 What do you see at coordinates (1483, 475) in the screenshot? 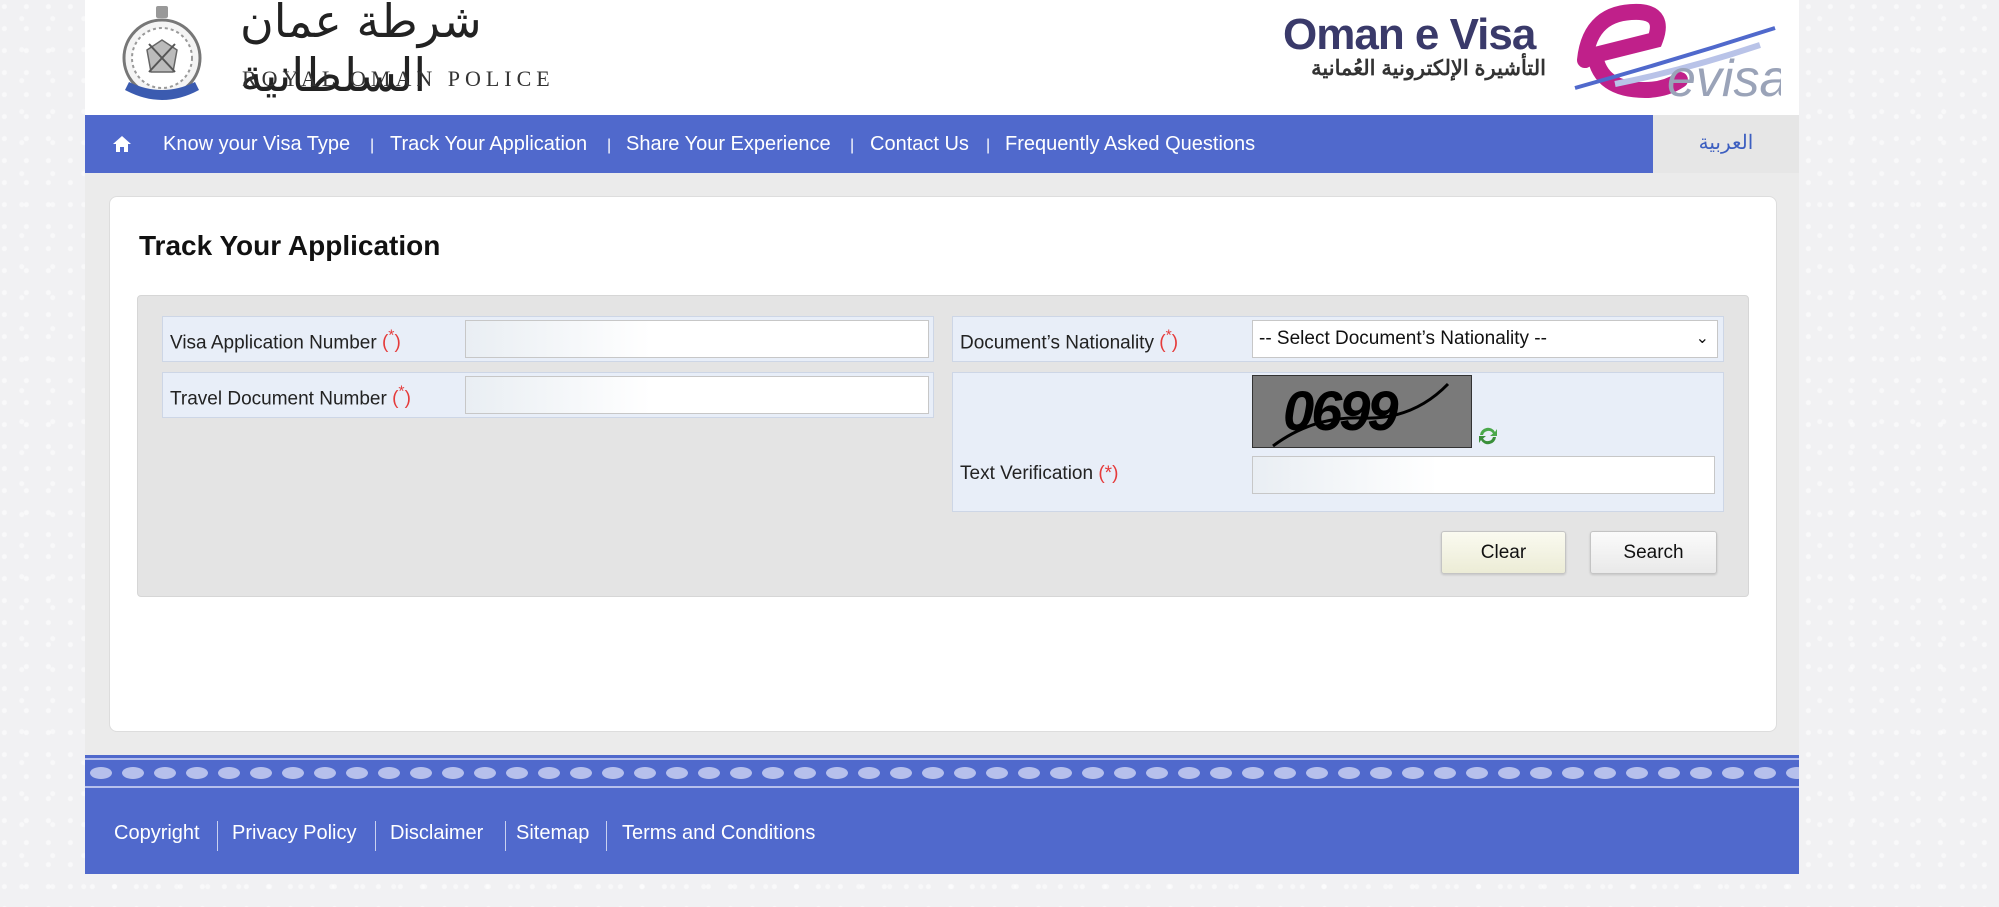
I see `verification-input` at bounding box center [1483, 475].